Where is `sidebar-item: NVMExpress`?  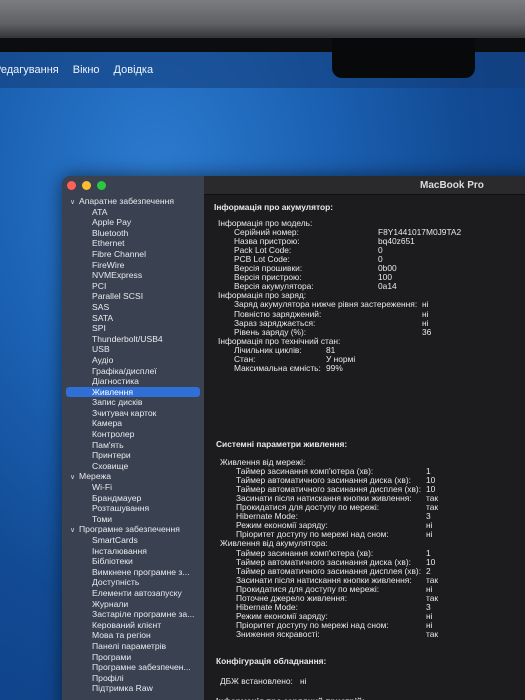 sidebar-item: NVMExpress is located at coordinates (133, 275).